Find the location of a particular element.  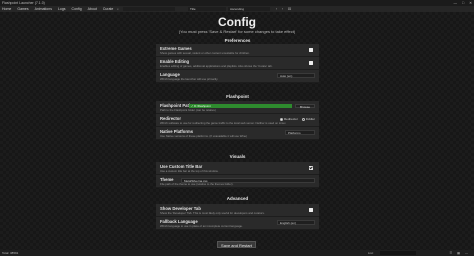

save-and-restart-button: Save and Restart is located at coordinates (236, 244).